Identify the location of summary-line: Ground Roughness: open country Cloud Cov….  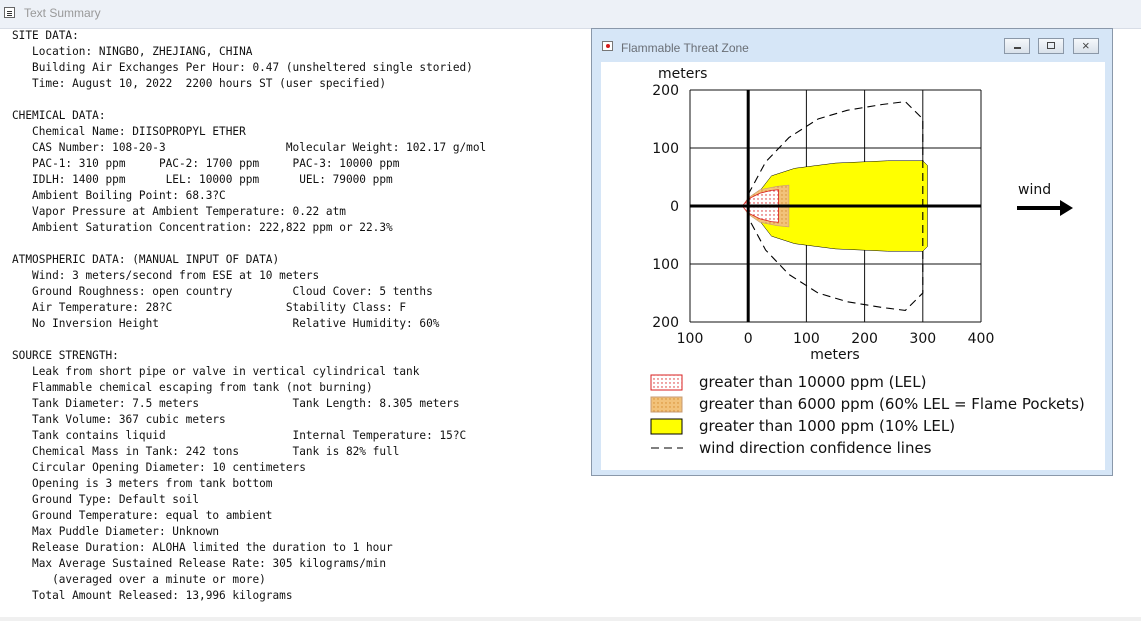
(222, 291).